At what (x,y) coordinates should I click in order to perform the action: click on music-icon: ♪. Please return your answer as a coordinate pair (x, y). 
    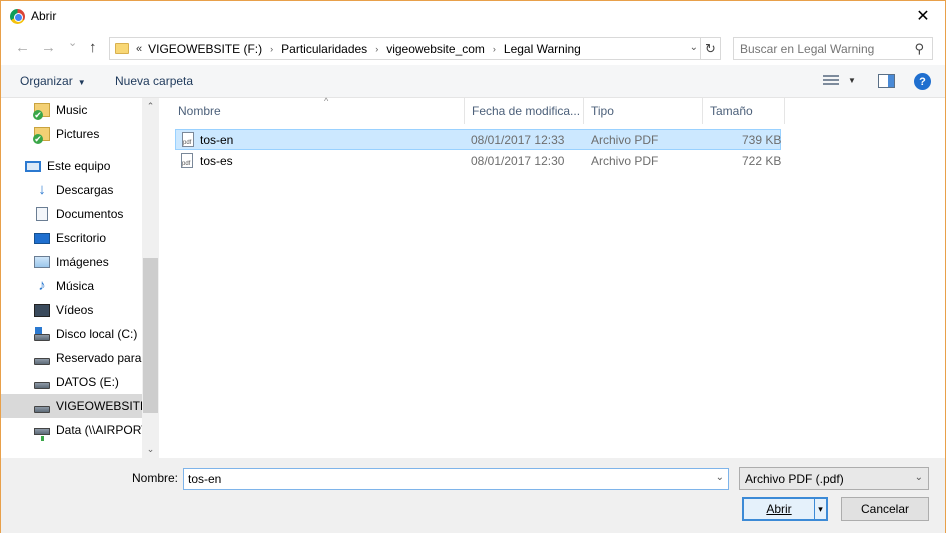
    Looking at the image, I should click on (42, 285).